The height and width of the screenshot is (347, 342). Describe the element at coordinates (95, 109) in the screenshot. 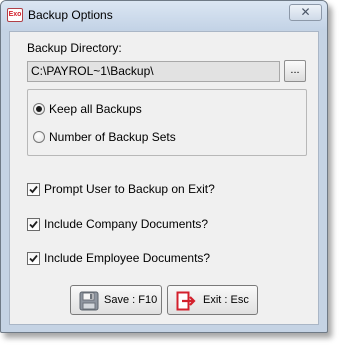

I see `radio-label-keep-all-backups: Keep all Backups` at that location.